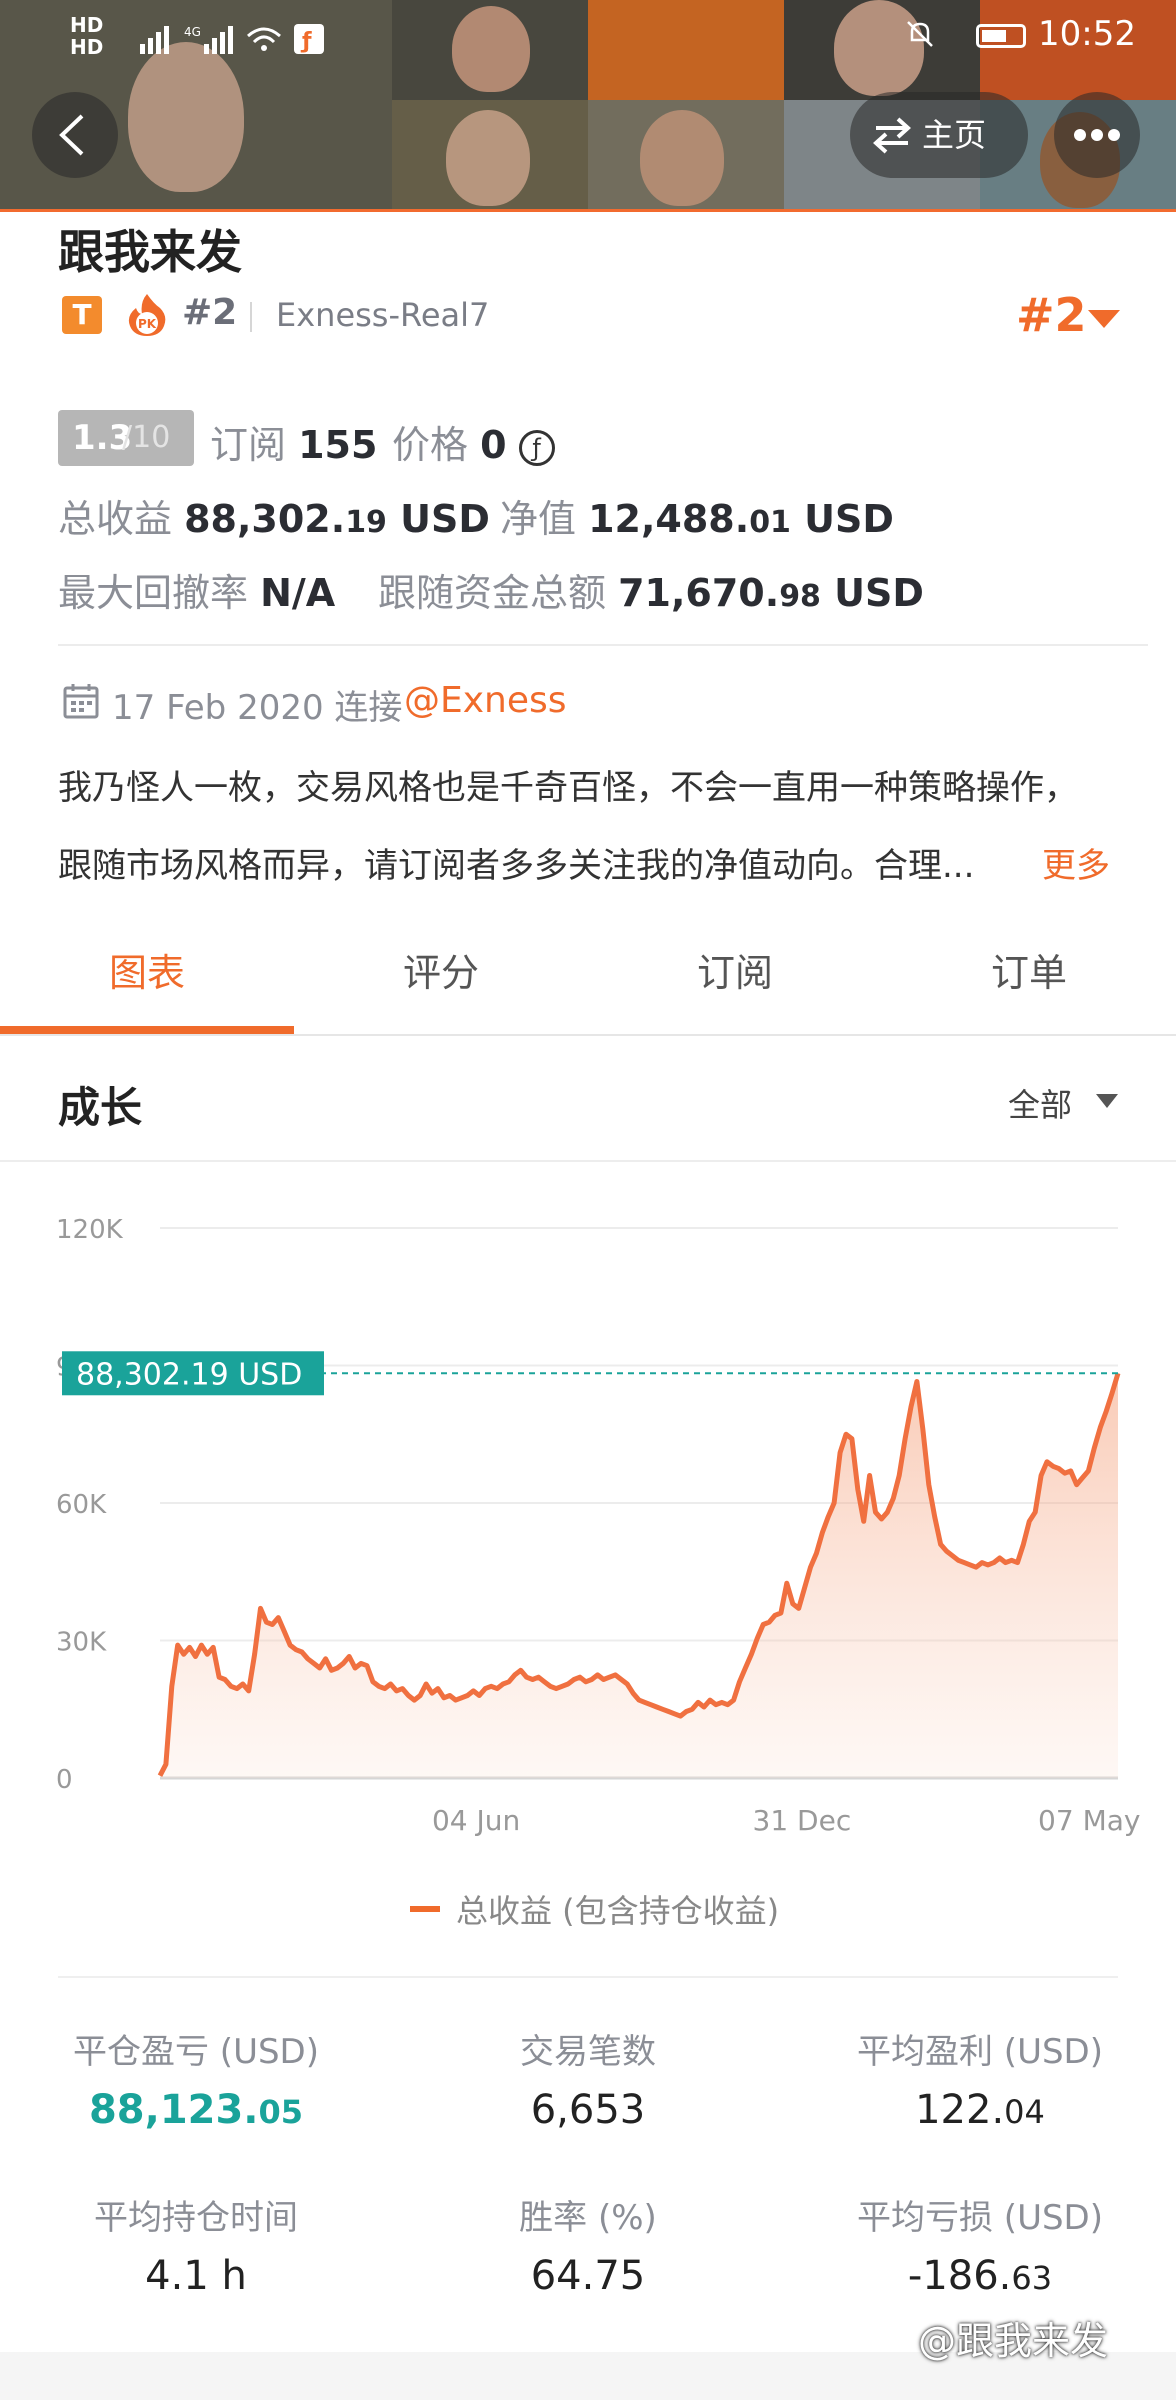  Describe the element at coordinates (699, 593) in the screenshot. I see `follow-funds-int: 71,670.` at that location.